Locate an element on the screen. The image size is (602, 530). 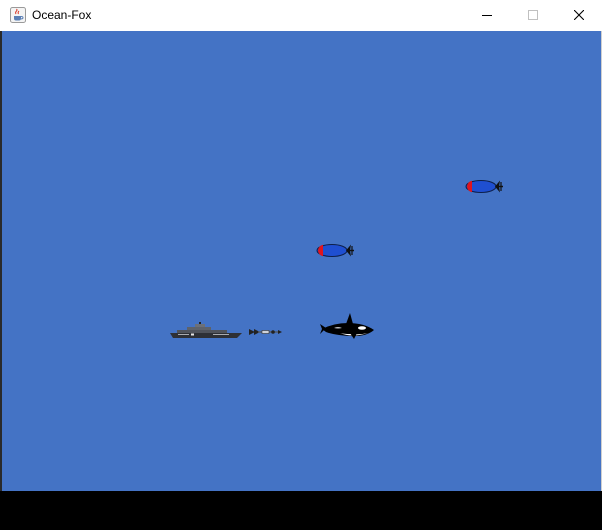
close-button is located at coordinates (579, 15).